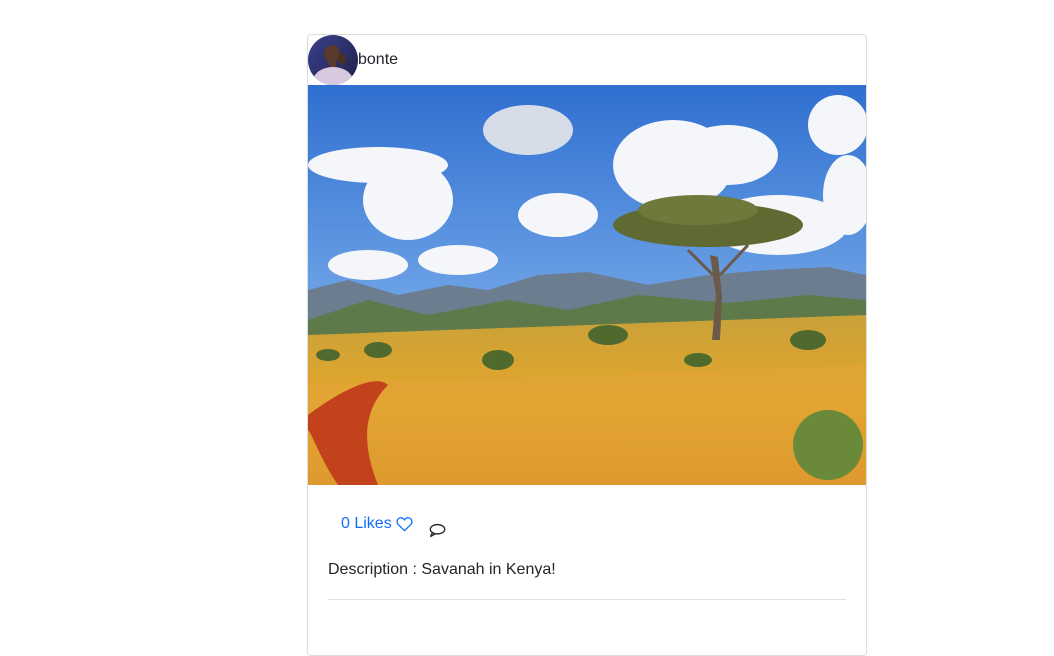 The image size is (1054, 656). Describe the element at coordinates (442, 569) in the screenshot. I see `post-description: Description : Savanah in Kenya!` at that location.